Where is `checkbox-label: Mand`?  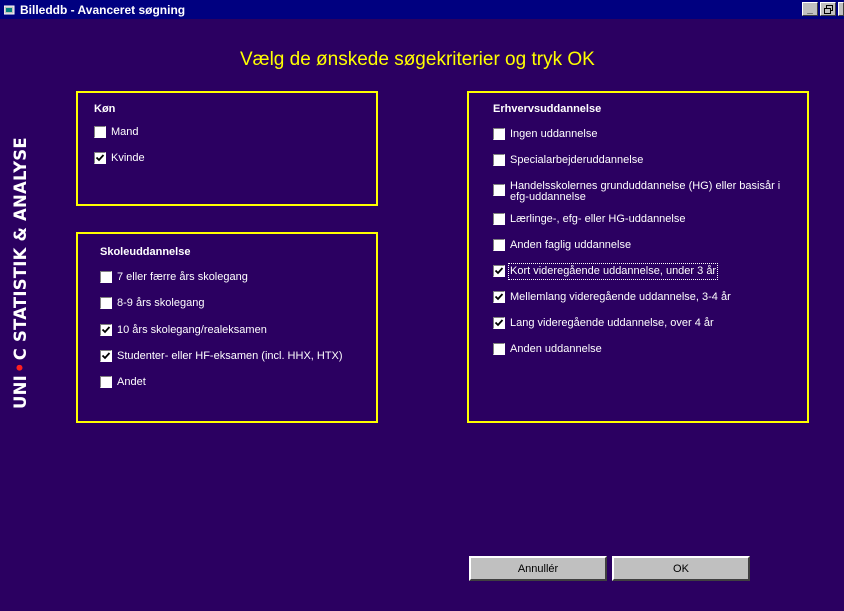 checkbox-label: Mand is located at coordinates (125, 132).